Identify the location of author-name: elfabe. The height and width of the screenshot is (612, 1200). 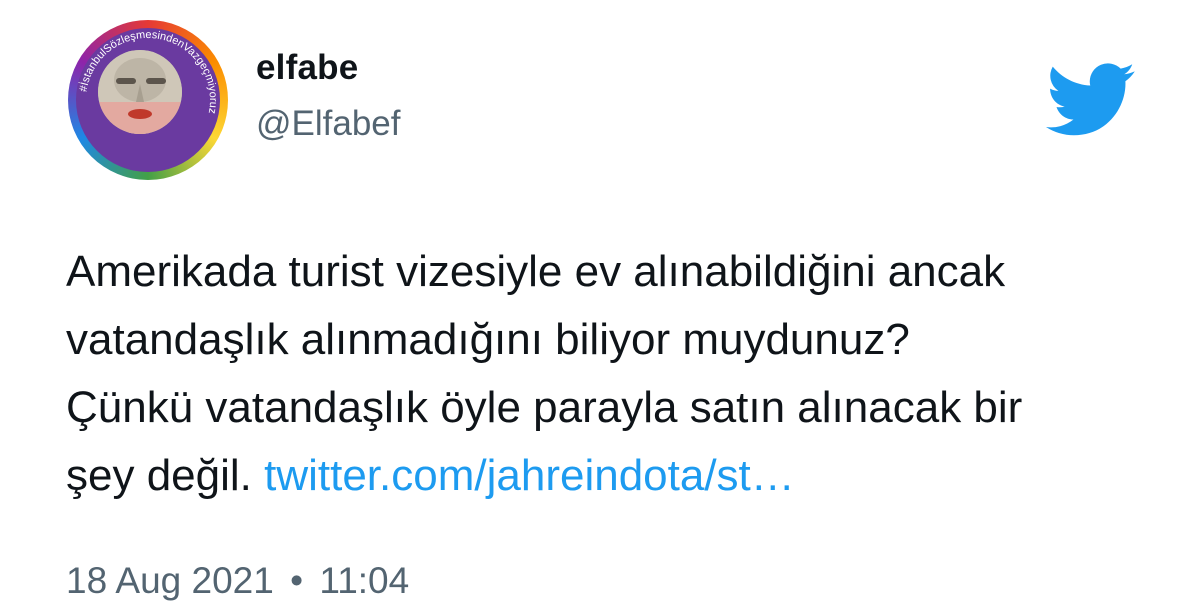
(307, 68).